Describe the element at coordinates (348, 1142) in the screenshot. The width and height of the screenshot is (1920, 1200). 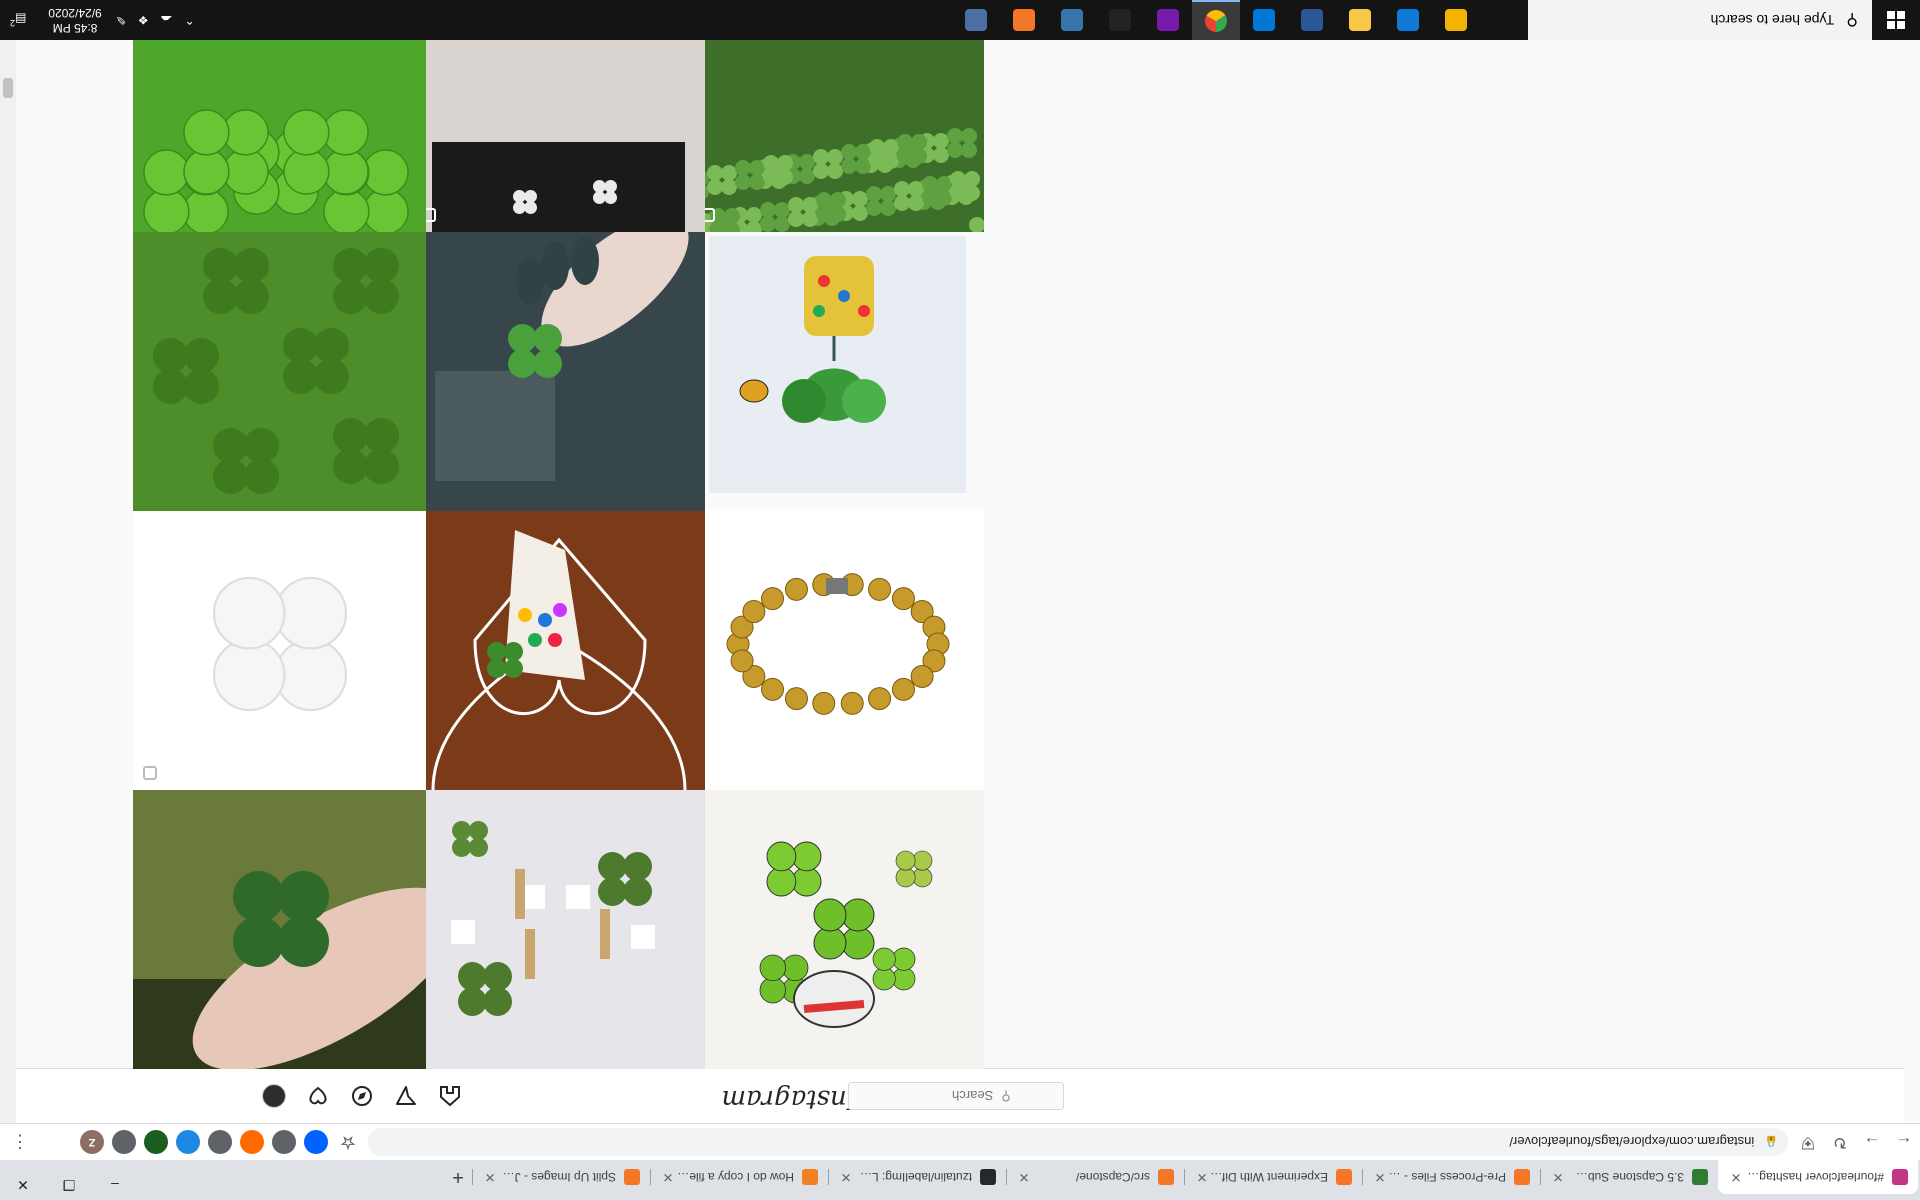
I see `bookmark-star-icon: ☆` at that location.